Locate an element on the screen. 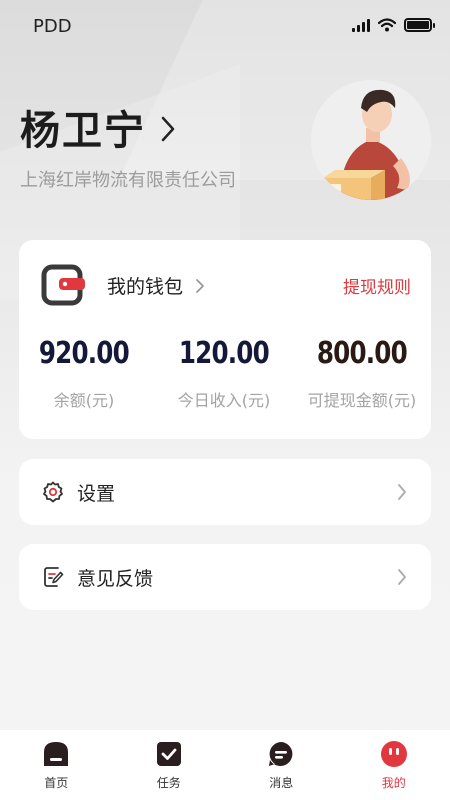 The image size is (450, 800). carrier-label: PDD is located at coordinates (52, 26).